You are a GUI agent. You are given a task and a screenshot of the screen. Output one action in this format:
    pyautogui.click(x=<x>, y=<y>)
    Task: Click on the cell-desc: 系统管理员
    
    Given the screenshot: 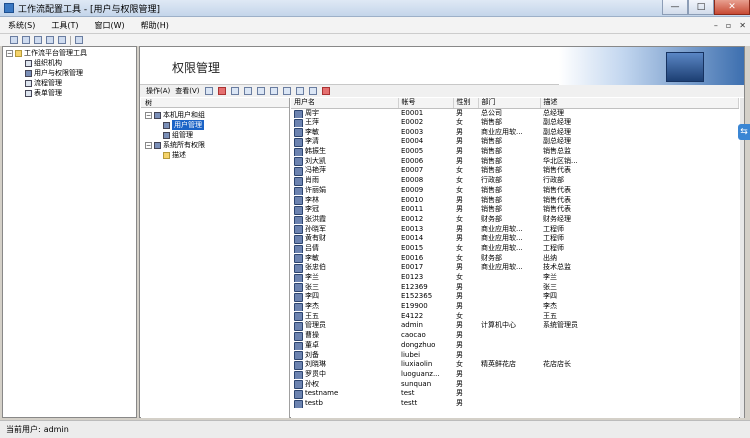 What is the action you would take?
    pyautogui.click(x=560, y=325)
    